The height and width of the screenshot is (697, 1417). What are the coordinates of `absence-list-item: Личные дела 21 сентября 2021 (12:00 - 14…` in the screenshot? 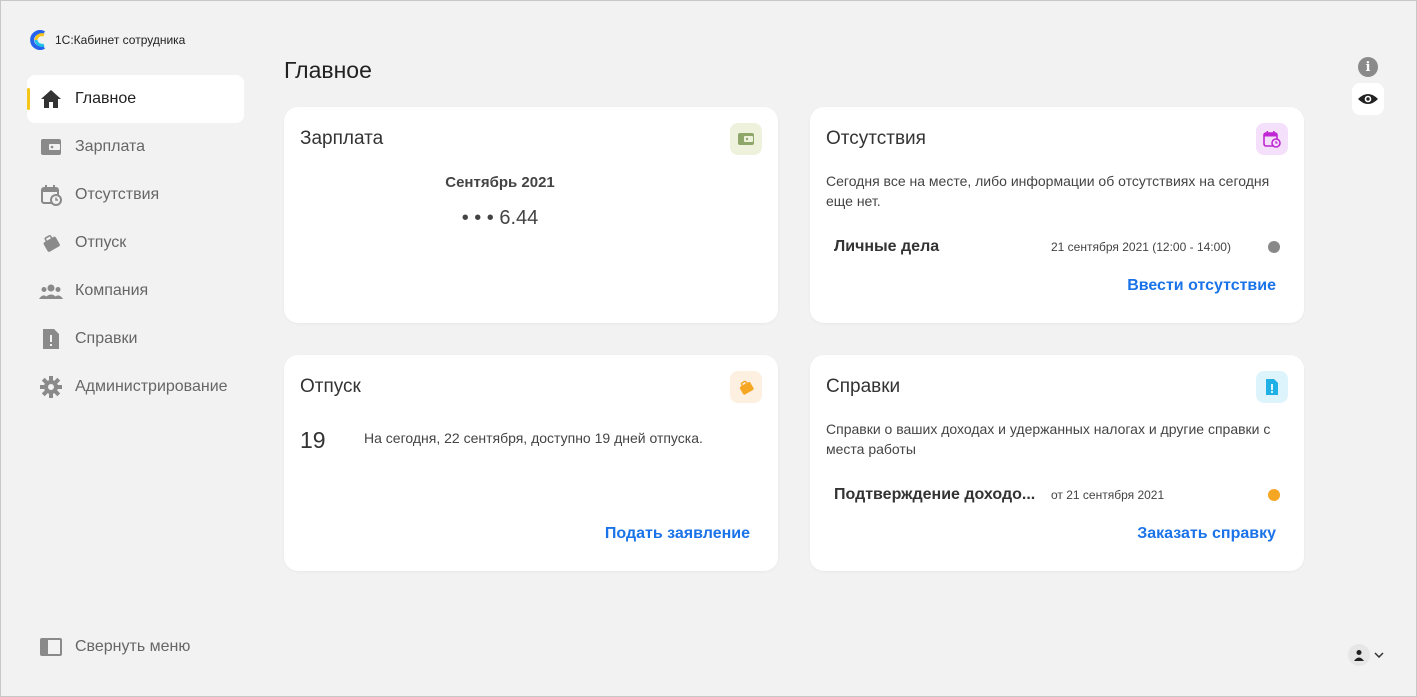 It's located at (1057, 247).